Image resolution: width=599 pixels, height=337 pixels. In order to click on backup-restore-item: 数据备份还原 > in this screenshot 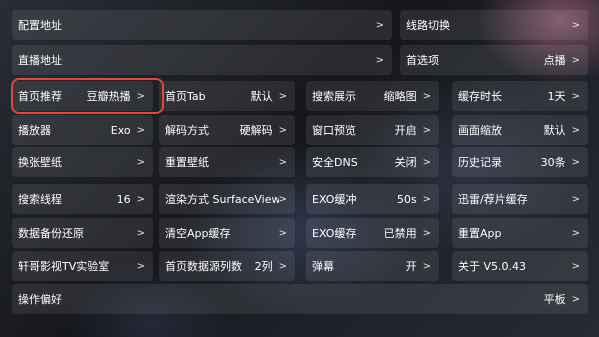, I will do `click(82, 233)`.